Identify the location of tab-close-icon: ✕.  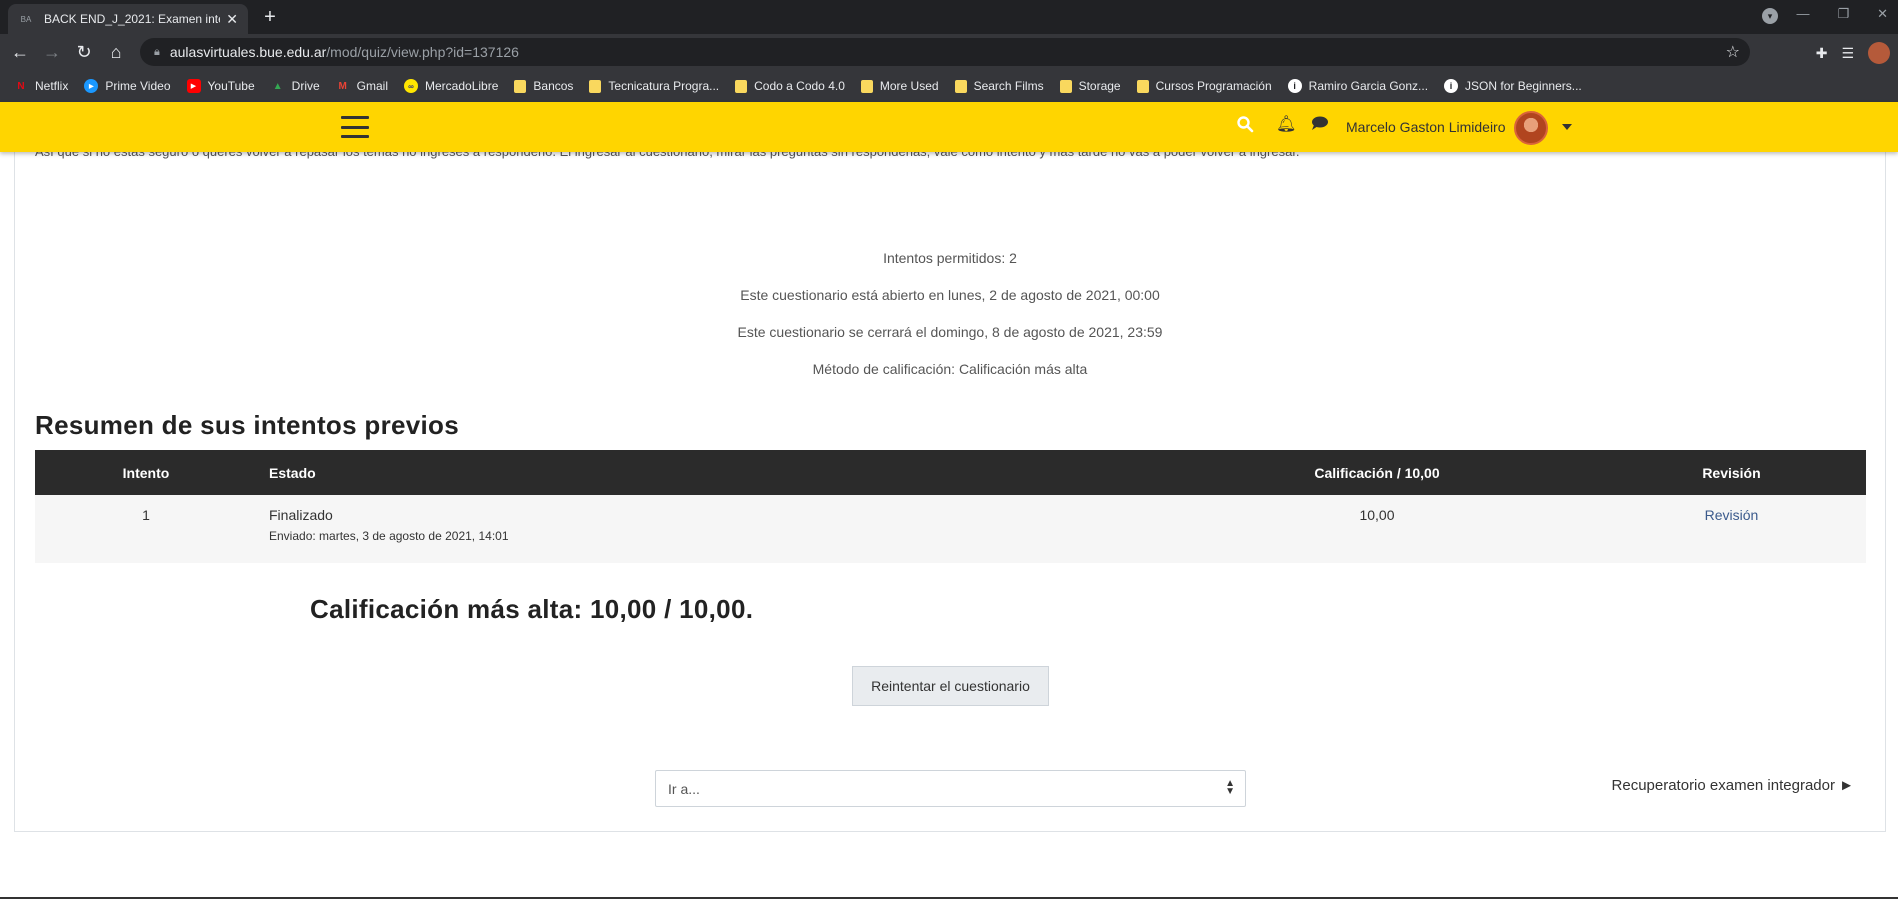
(232, 19).